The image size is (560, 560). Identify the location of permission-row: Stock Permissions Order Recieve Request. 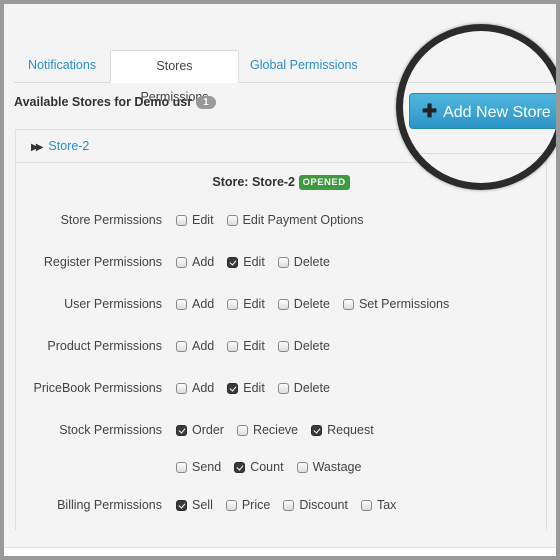
(281, 431).